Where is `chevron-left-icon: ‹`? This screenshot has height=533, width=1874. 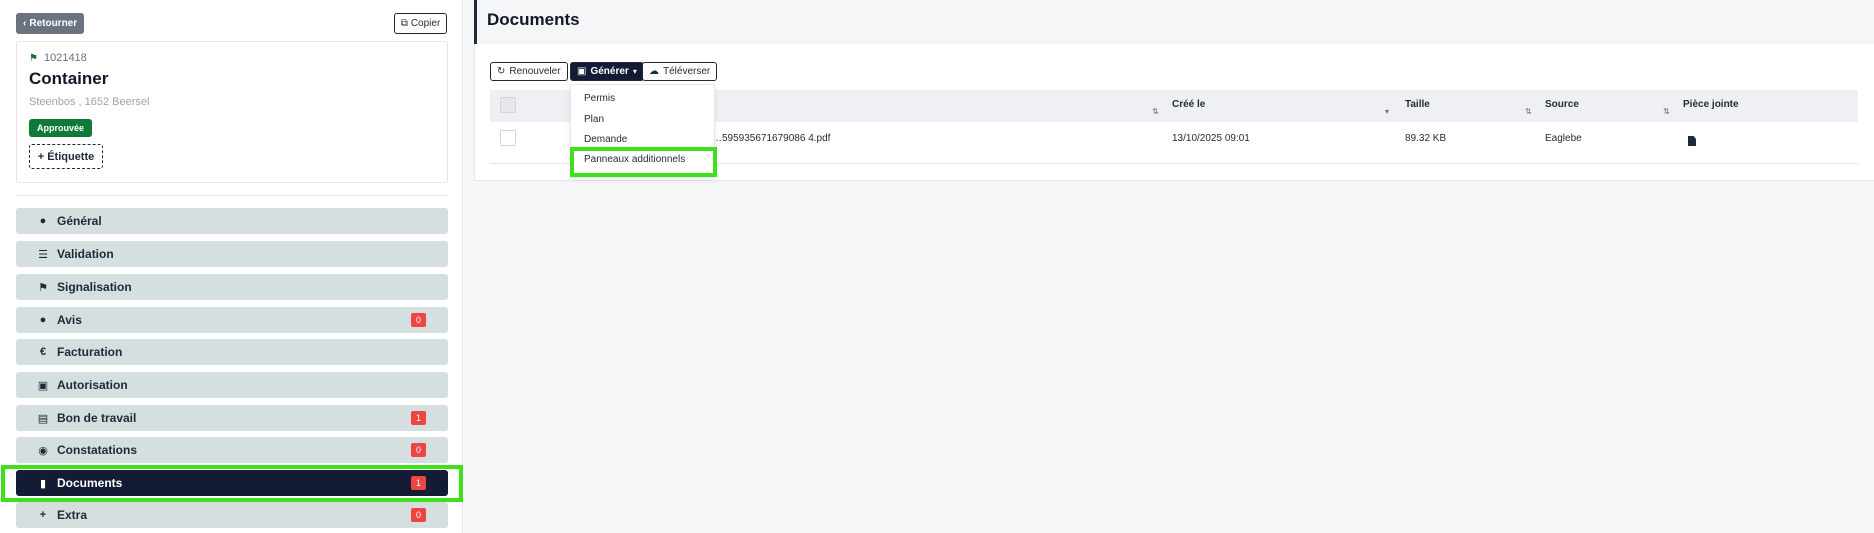 chevron-left-icon: ‹ is located at coordinates (25, 23).